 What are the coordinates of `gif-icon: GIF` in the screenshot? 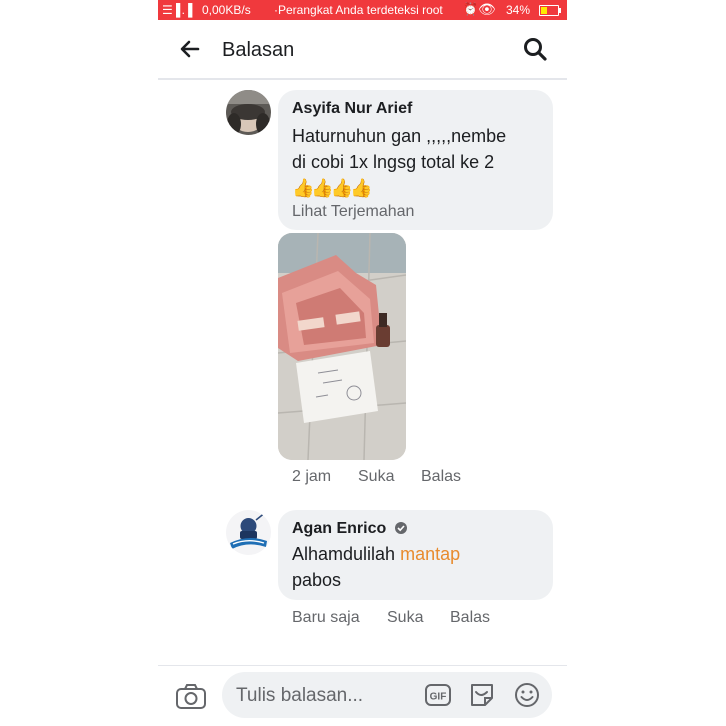 It's located at (438, 695).